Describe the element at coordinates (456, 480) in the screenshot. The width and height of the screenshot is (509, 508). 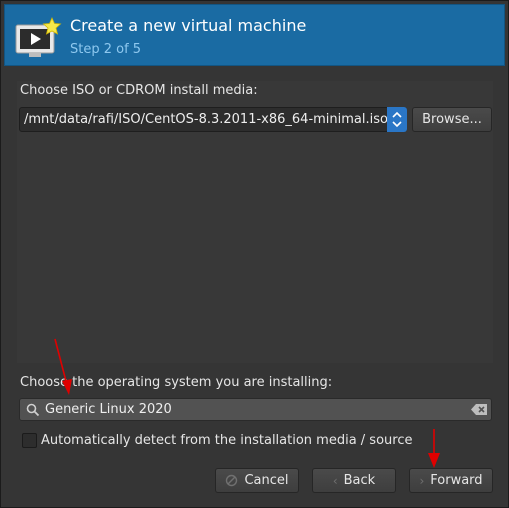
I see `forward-button-label: Forward` at that location.